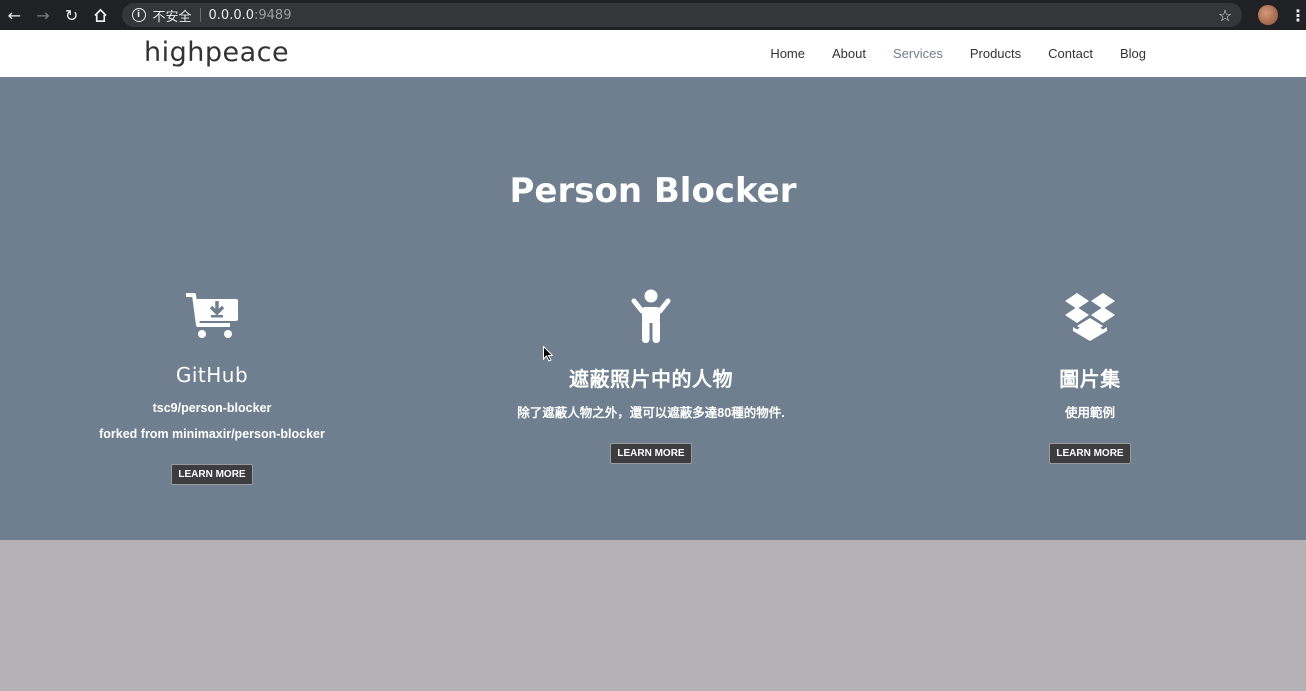 This screenshot has height=691, width=1306. I want to click on address-bar: i 不安全 0.0.0.0:9489 ☆, so click(682, 15).